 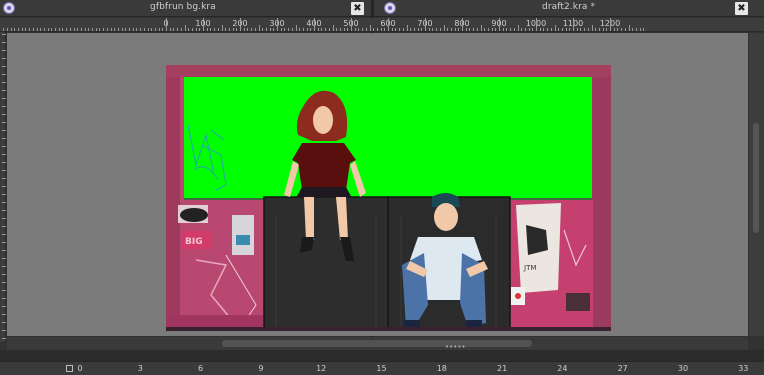 I want to click on vertical-scroll-thumb, so click(x=756, y=178).